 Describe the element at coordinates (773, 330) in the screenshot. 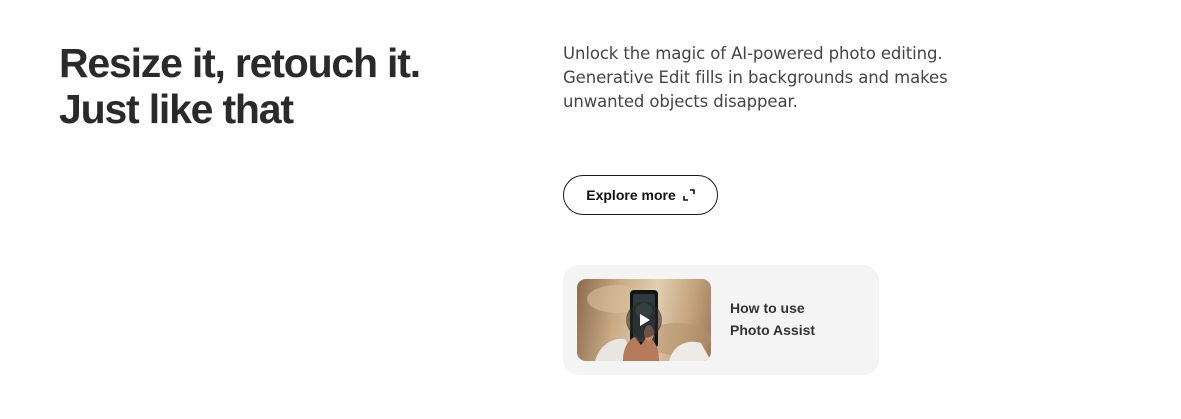

I see `video-title-line-2: Photo Assist` at that location.